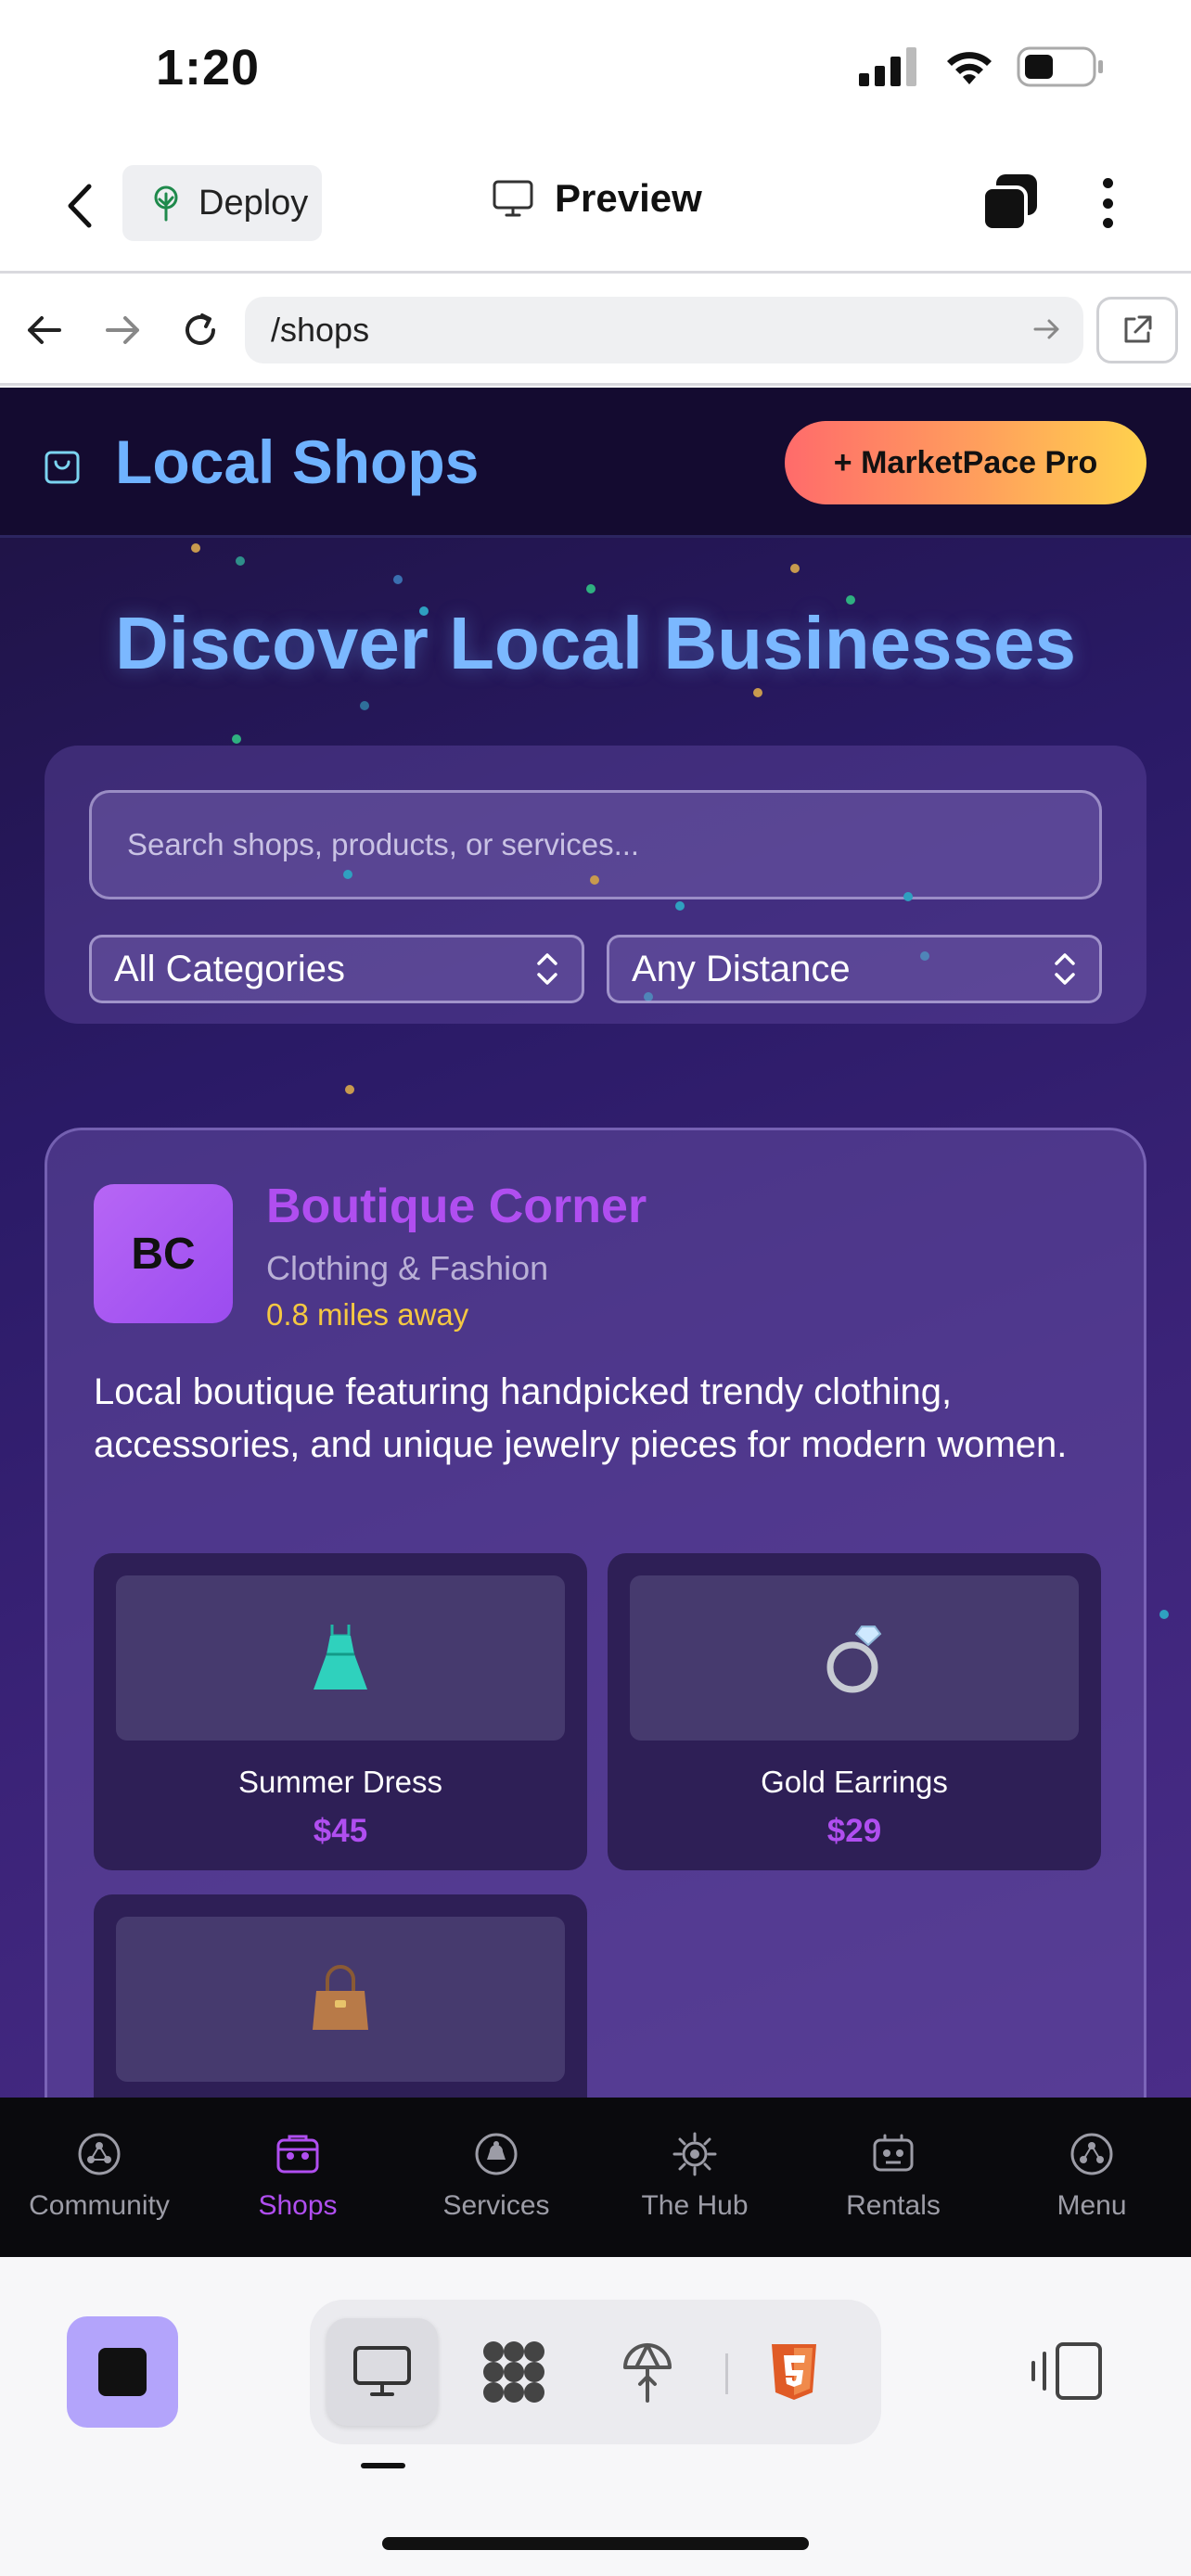 This screenshot has width=1191, height=2576. I want to click on view-html-button, so click(794, 2372).